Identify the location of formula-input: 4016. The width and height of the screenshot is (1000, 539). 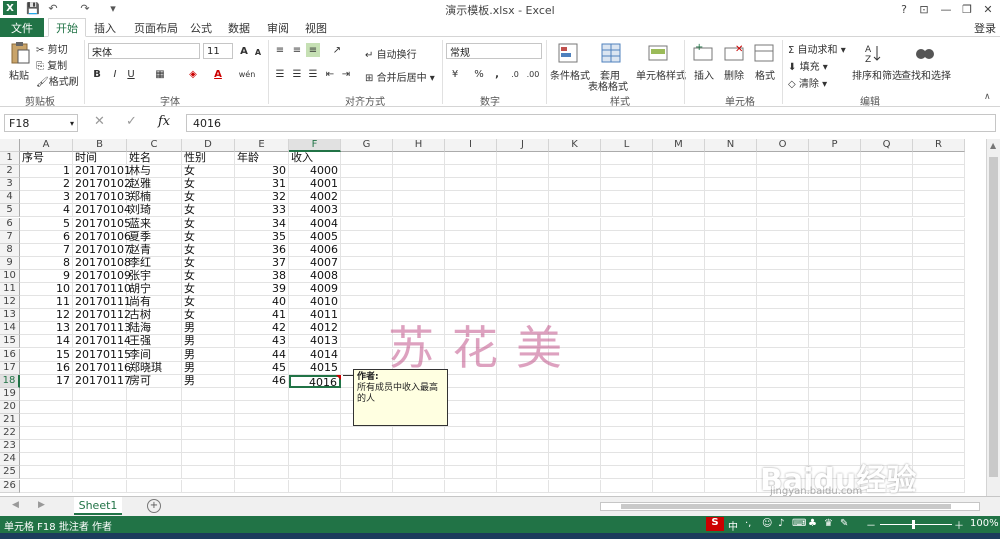
(591, 123).